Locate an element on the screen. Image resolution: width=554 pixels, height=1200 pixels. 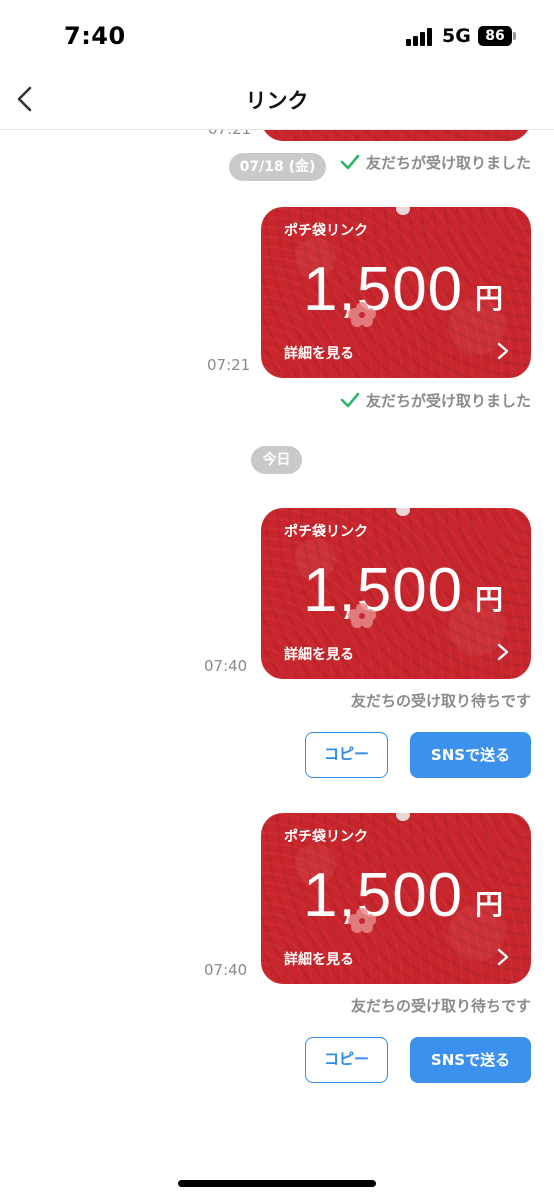
nav-bar: リンク is located at coordinates (277, 101).